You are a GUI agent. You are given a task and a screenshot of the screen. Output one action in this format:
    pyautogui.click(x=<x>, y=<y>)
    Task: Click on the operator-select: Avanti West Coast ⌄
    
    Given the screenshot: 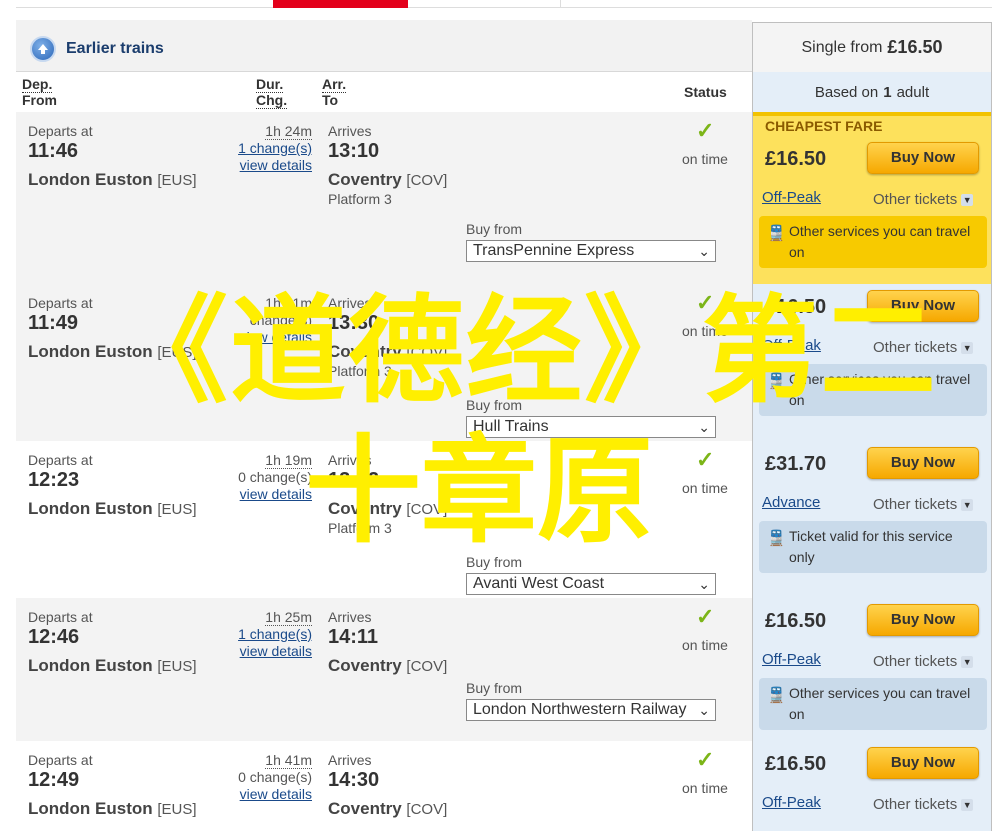 What is the action you would take?
    pyautogui.click(x=591, y=584)
    